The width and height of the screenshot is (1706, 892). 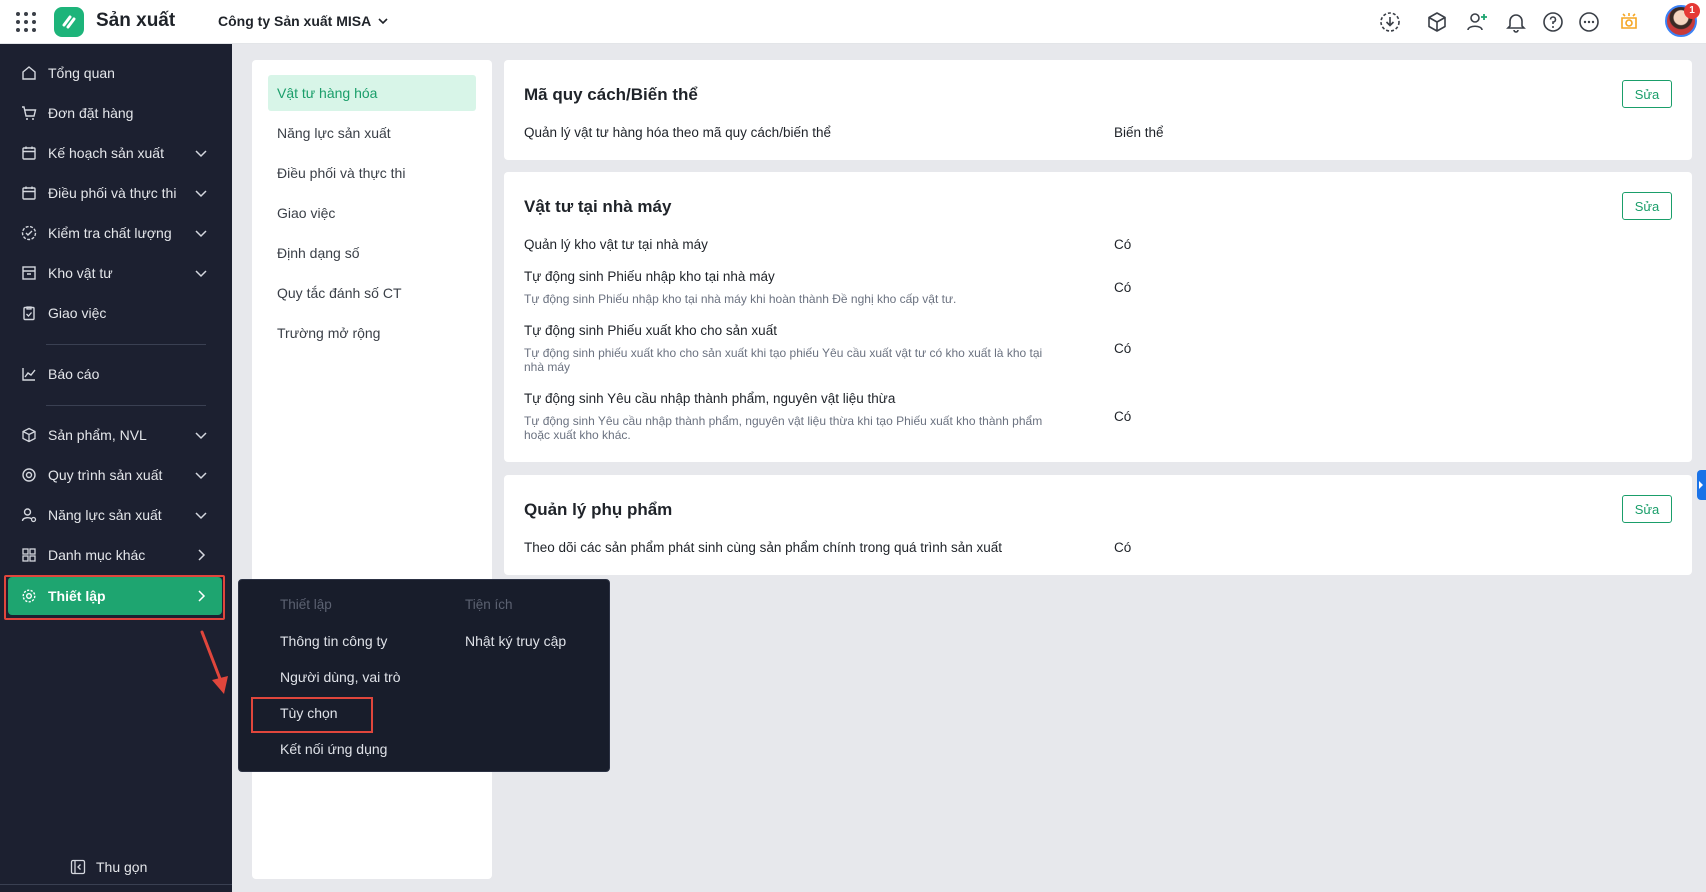 I want to click on sidebar-item-tasks: Giao việc, so click(x=115, y=313).